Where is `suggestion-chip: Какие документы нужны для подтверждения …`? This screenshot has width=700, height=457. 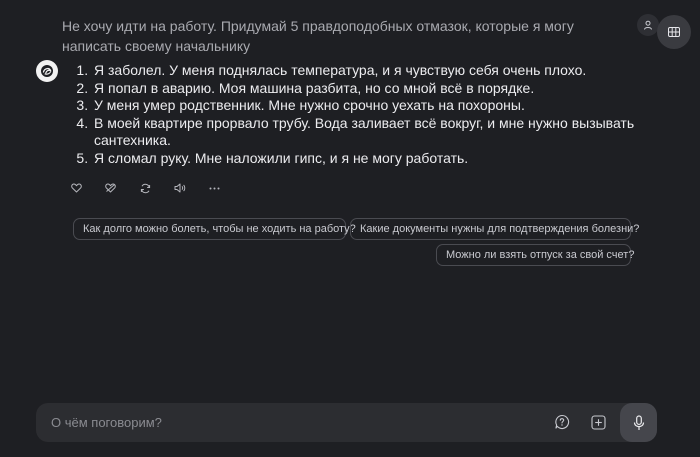 suggestion-chip: Какие документы нужны для подтверждения … is located at coordinates (494, 229).